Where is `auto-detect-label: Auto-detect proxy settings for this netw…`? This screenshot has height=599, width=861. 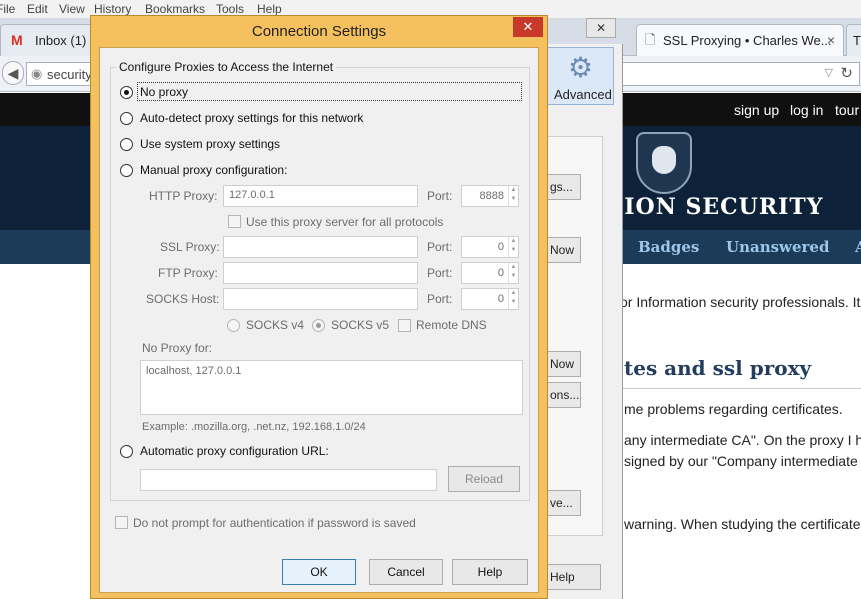 auto-detect-label: Auto-detect proxy settings for this netw… is located at coordinates (251, 118).